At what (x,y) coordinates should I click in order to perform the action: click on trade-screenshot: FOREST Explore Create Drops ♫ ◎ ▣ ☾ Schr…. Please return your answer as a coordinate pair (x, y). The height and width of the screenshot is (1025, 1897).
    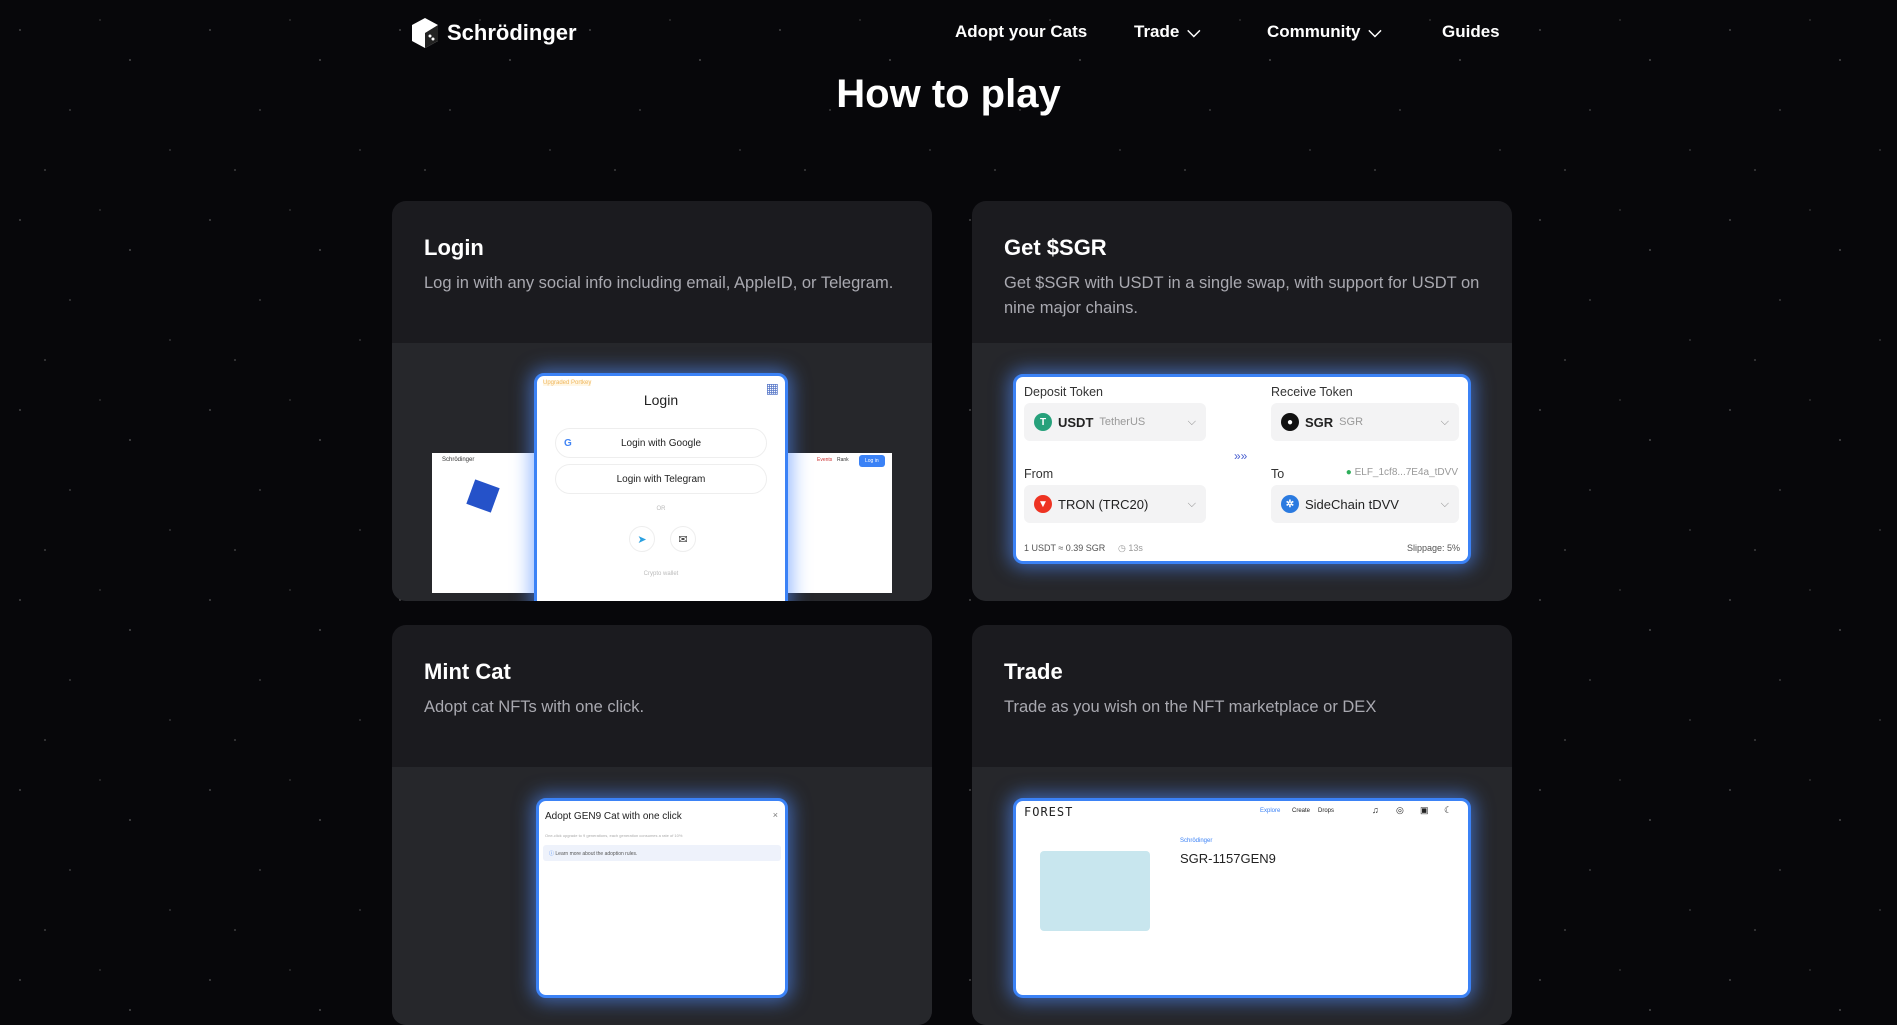
    Looking at the image, I should click on (1242, 896).